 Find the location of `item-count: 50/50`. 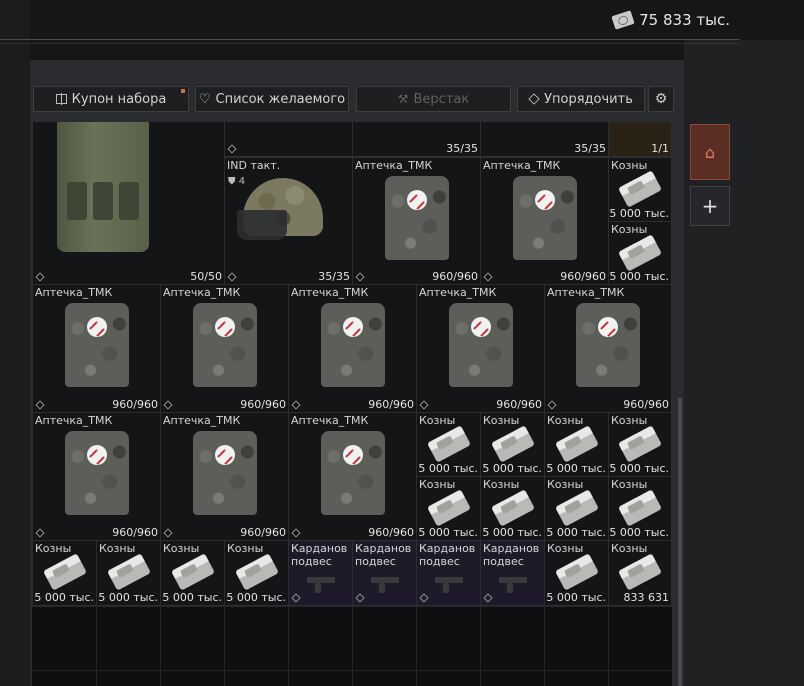

item-count: 50/50 is located at coordinates (206, 276).